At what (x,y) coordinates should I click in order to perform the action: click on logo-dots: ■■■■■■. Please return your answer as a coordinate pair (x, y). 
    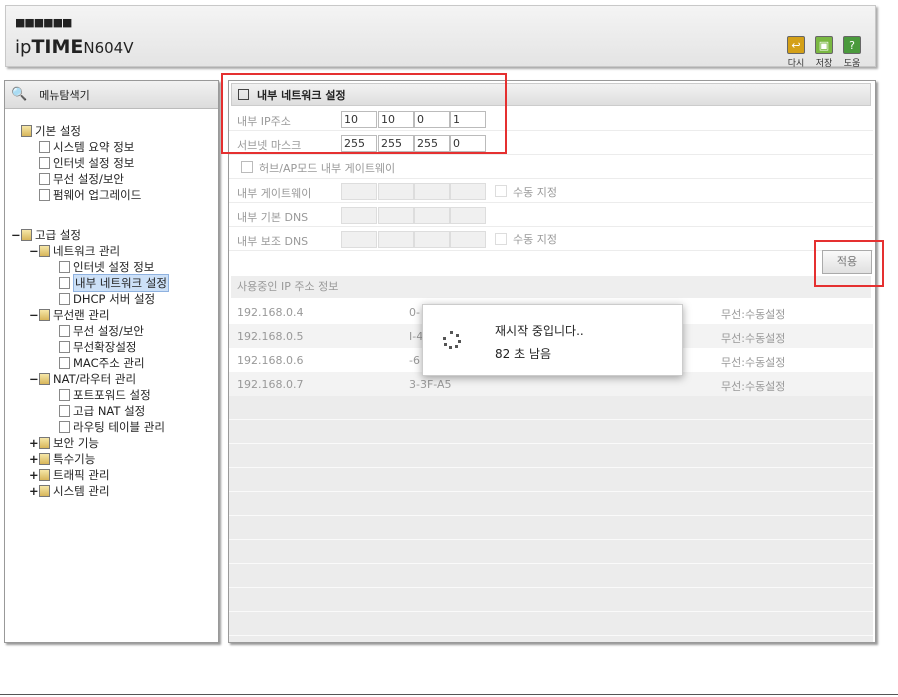
    Looking at the image, I should click on (43, 22).